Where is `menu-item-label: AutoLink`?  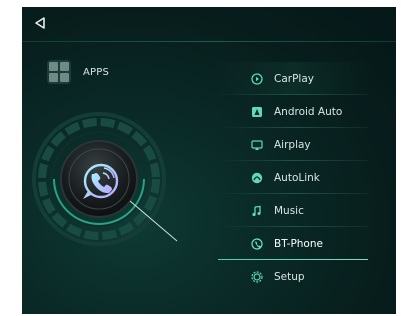
menu-item-label: AutoLink is located at coordinates (297, 177).